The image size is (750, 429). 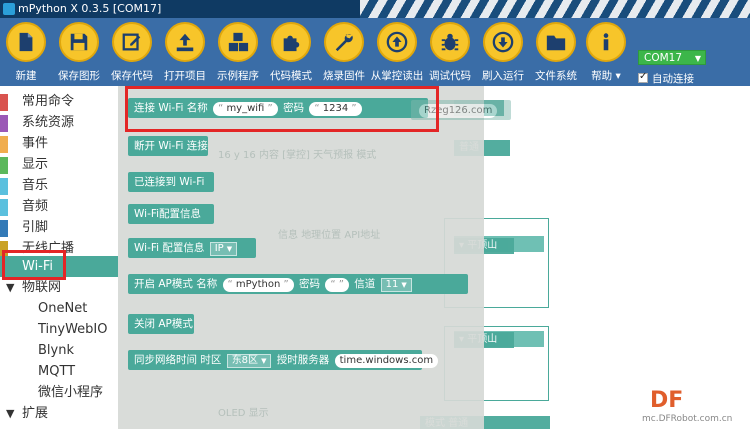 I want to click on save-graphic-button: 保存图形, so click(x=79, y=52).